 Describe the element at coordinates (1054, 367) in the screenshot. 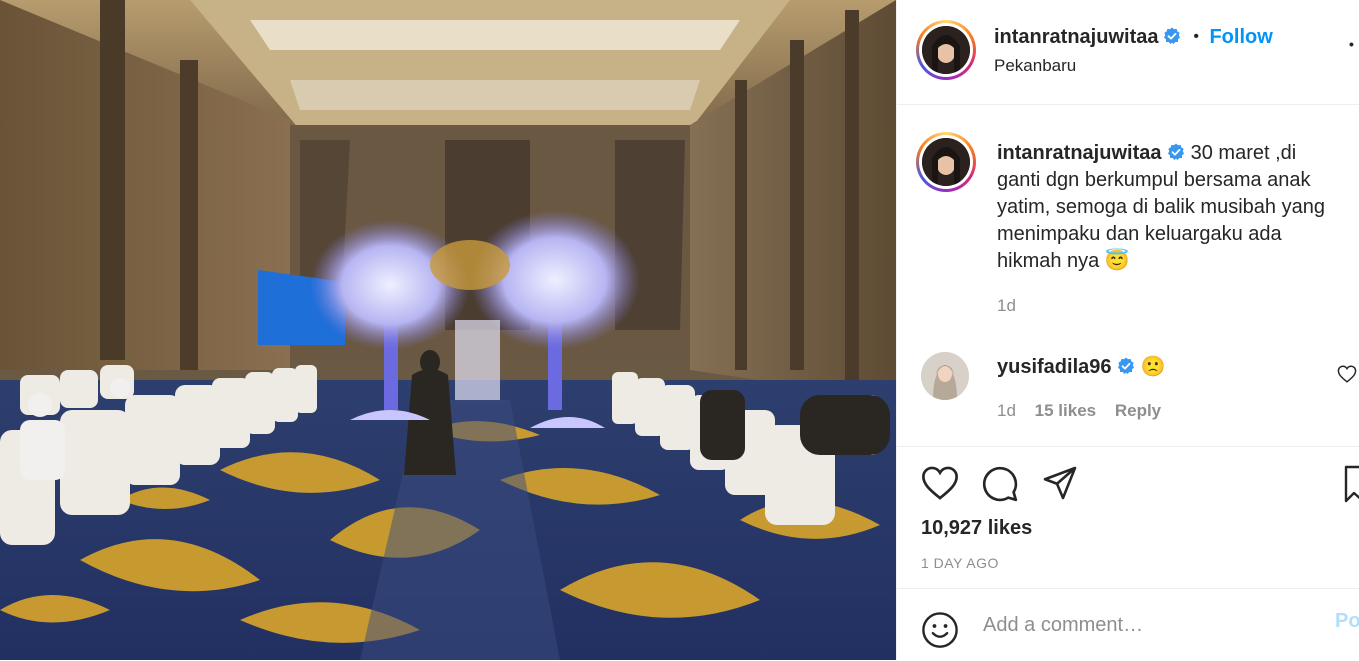

I see `commenter-username: yusifadila96` at that location.